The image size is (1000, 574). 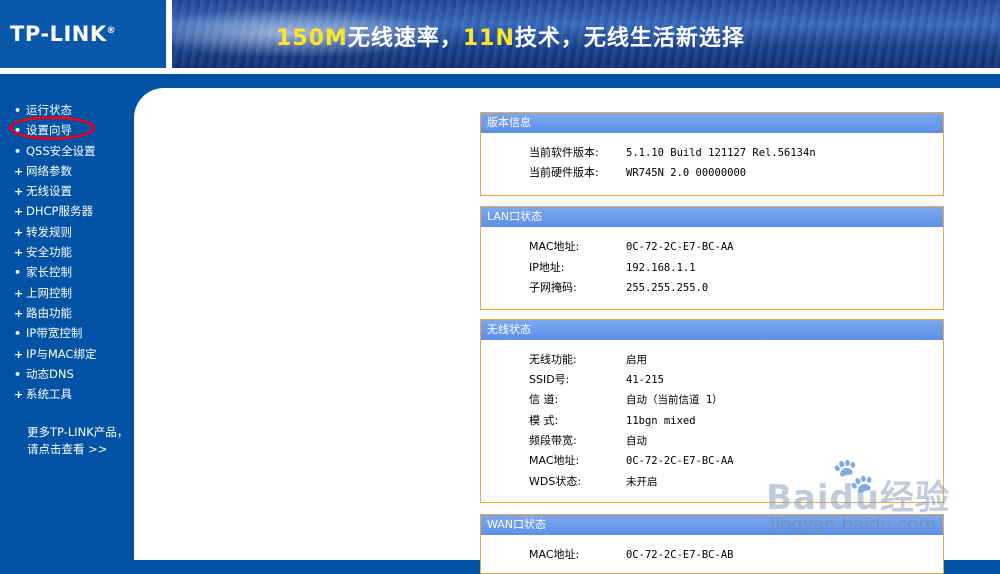 I want to click on logo-area: TP-LINK®, so click(x=83, y=34).